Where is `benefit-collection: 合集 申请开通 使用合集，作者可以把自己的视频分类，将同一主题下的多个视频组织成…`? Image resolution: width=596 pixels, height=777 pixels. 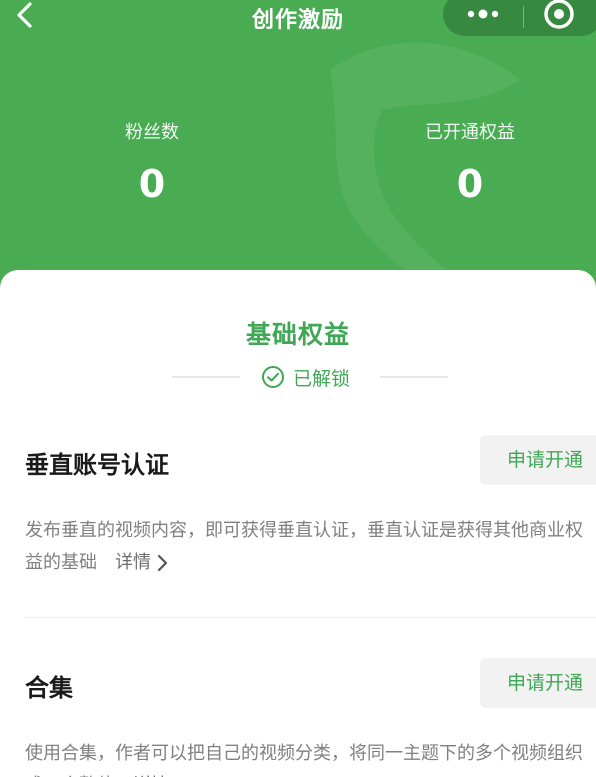
benefit-collection: 合集 申请开通 使用合集，作者可以把自己的视频分类，将同一主题下的多个视频组织成… is located at coordinates (310, 717).